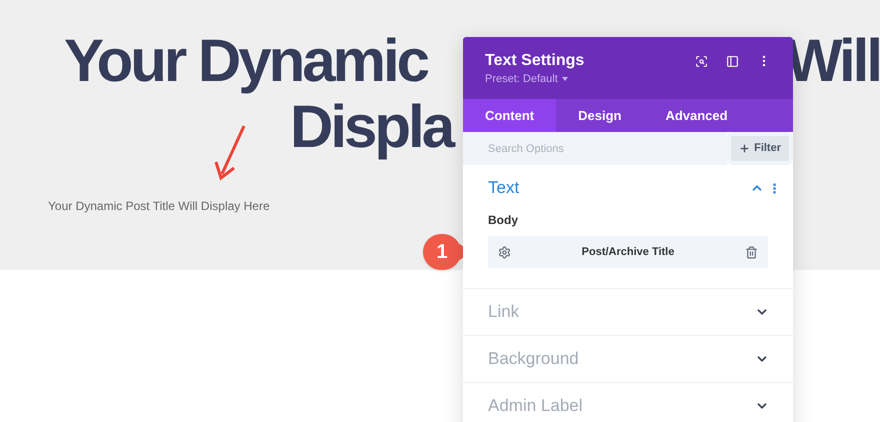  I want to click on preset-dropdown: Preset: Default, so click(526, 79).